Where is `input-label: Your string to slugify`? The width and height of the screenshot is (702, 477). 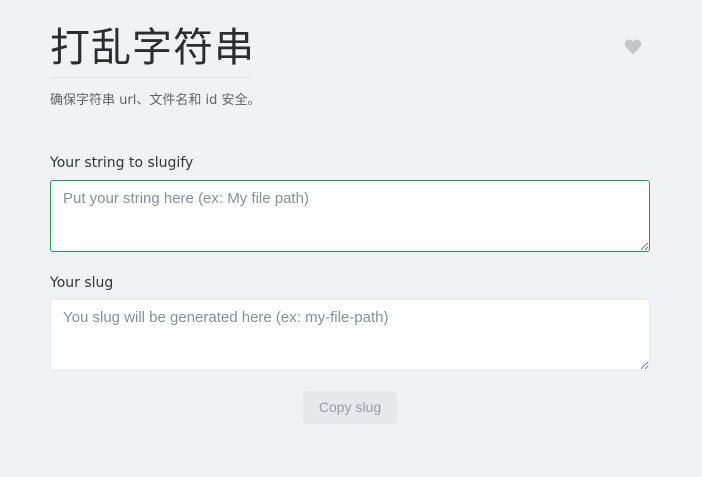
input-label: Your string to slugify is located at coordinates (122, 163).